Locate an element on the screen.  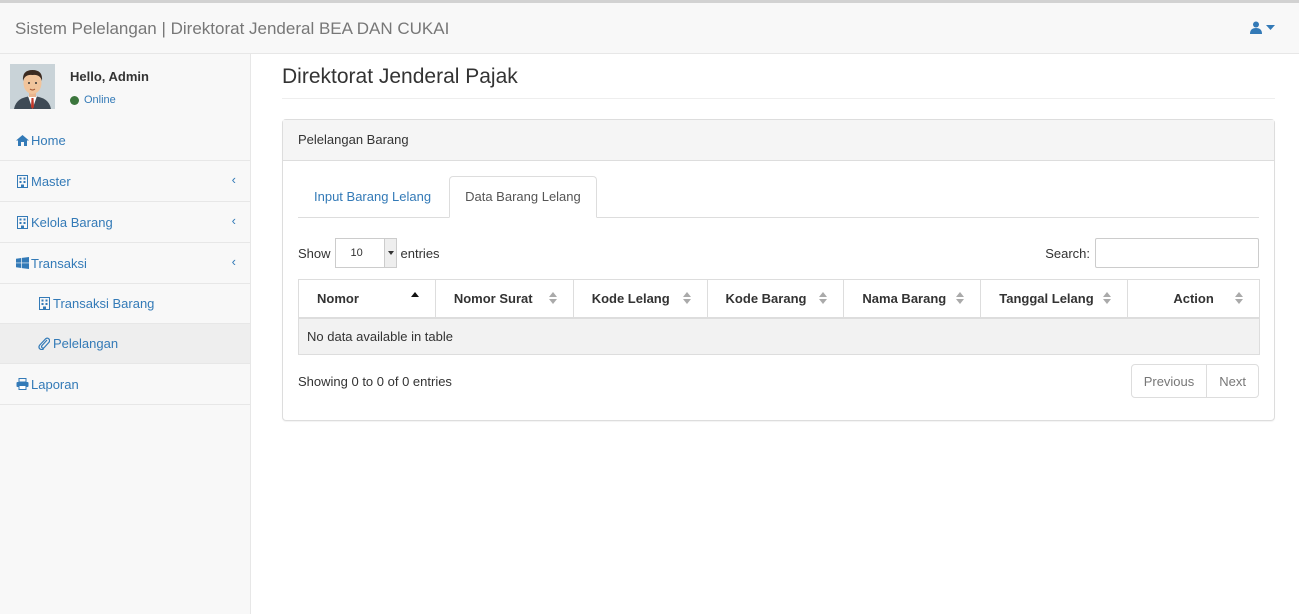
next-button: Next is located at coordinates (1232, 381).